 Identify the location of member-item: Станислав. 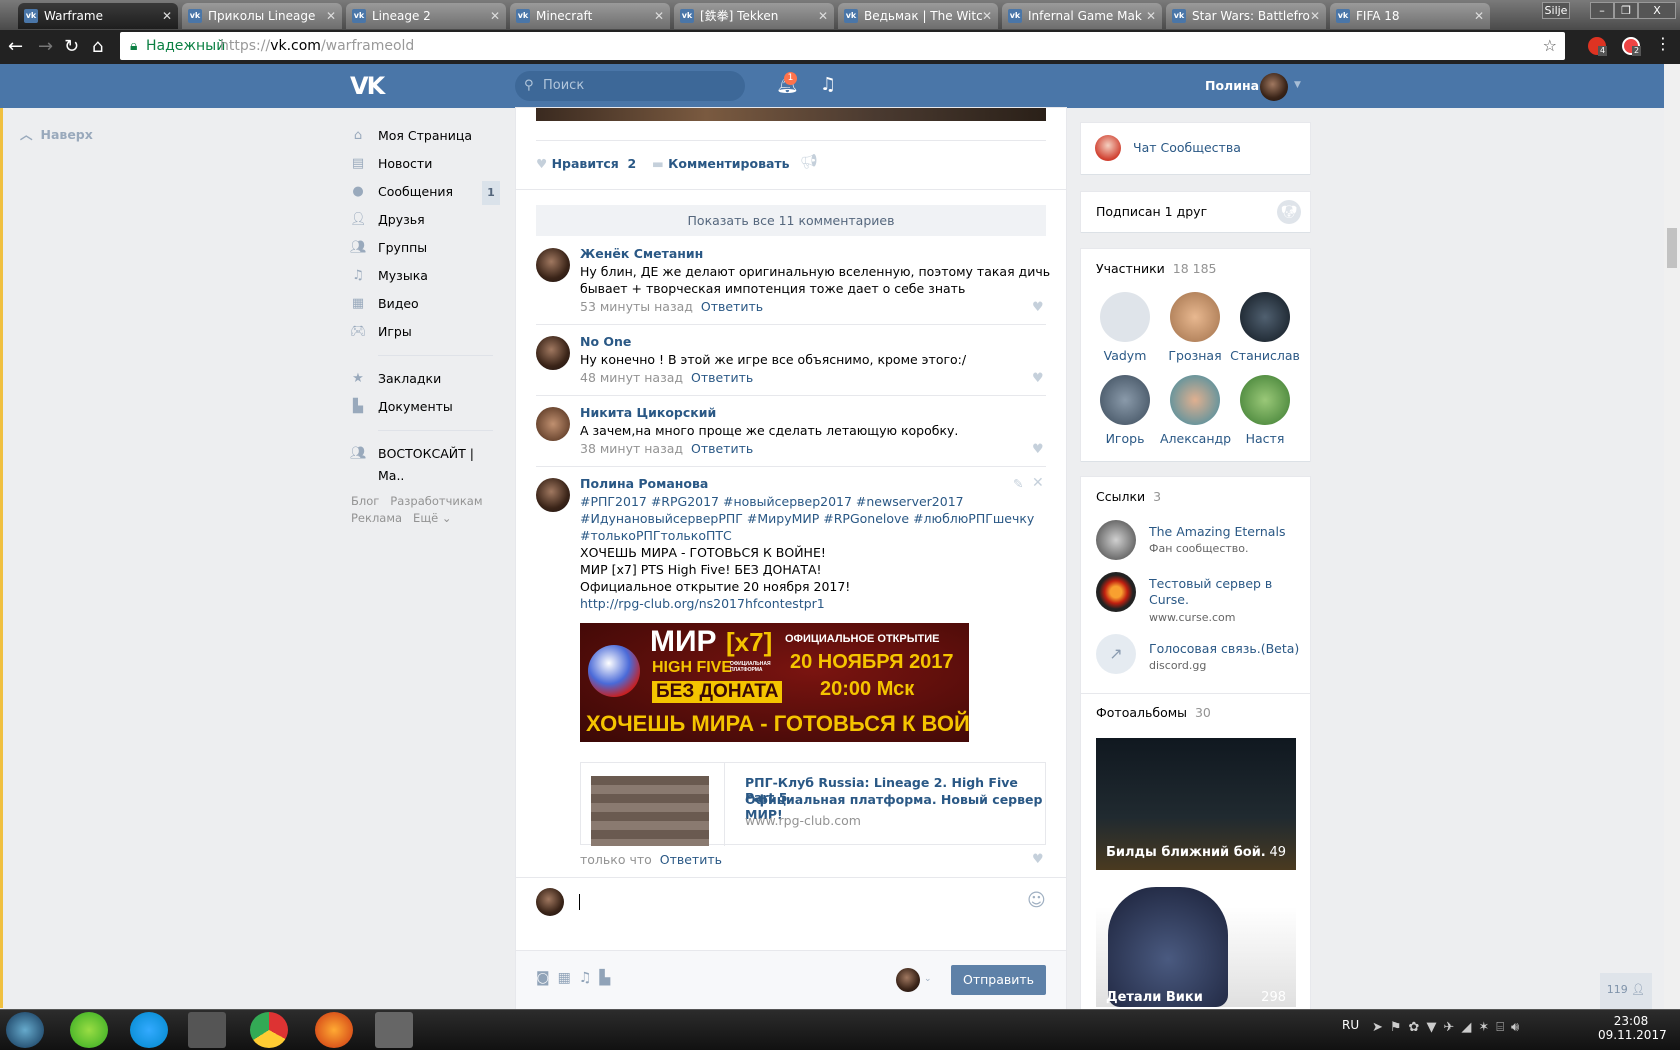
(1265, 327).